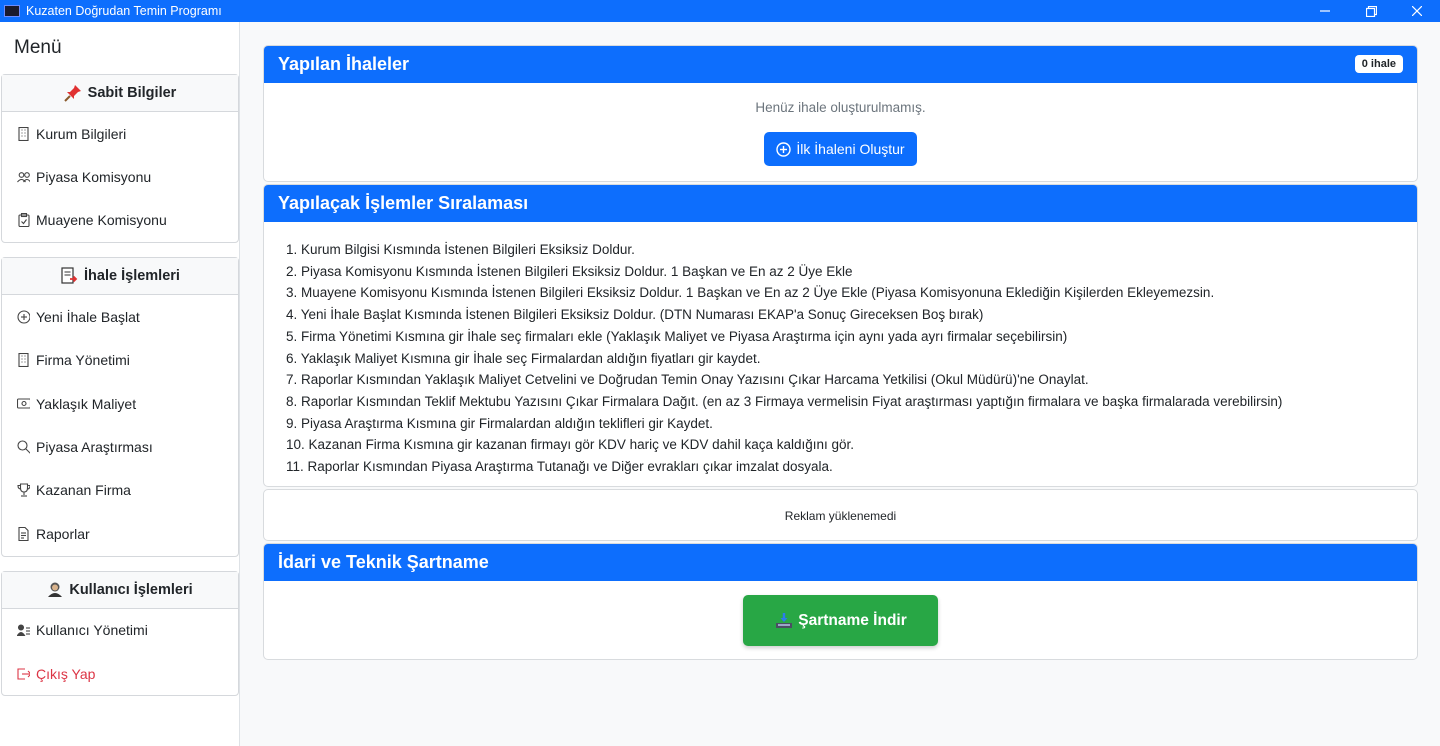 The width and height of the screenshot is (1440, 746). I want to click on person-icon, so click(55, 589).